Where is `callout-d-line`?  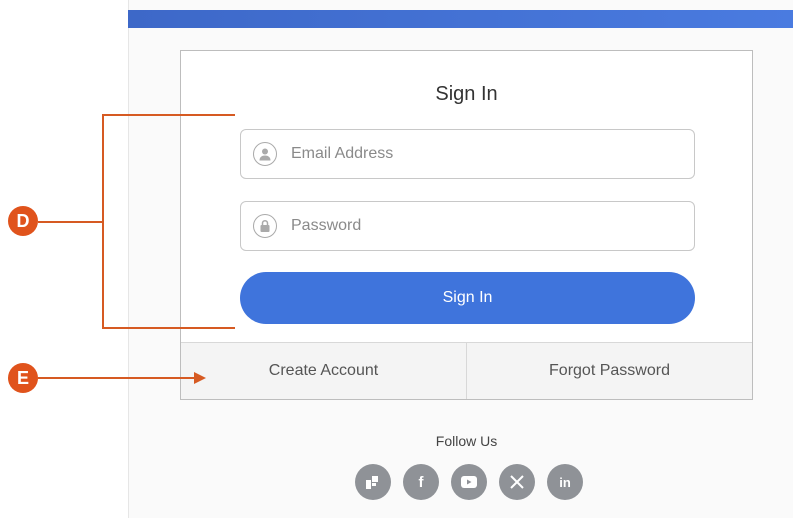
callout-d-line is located at coordinates (70, 222).